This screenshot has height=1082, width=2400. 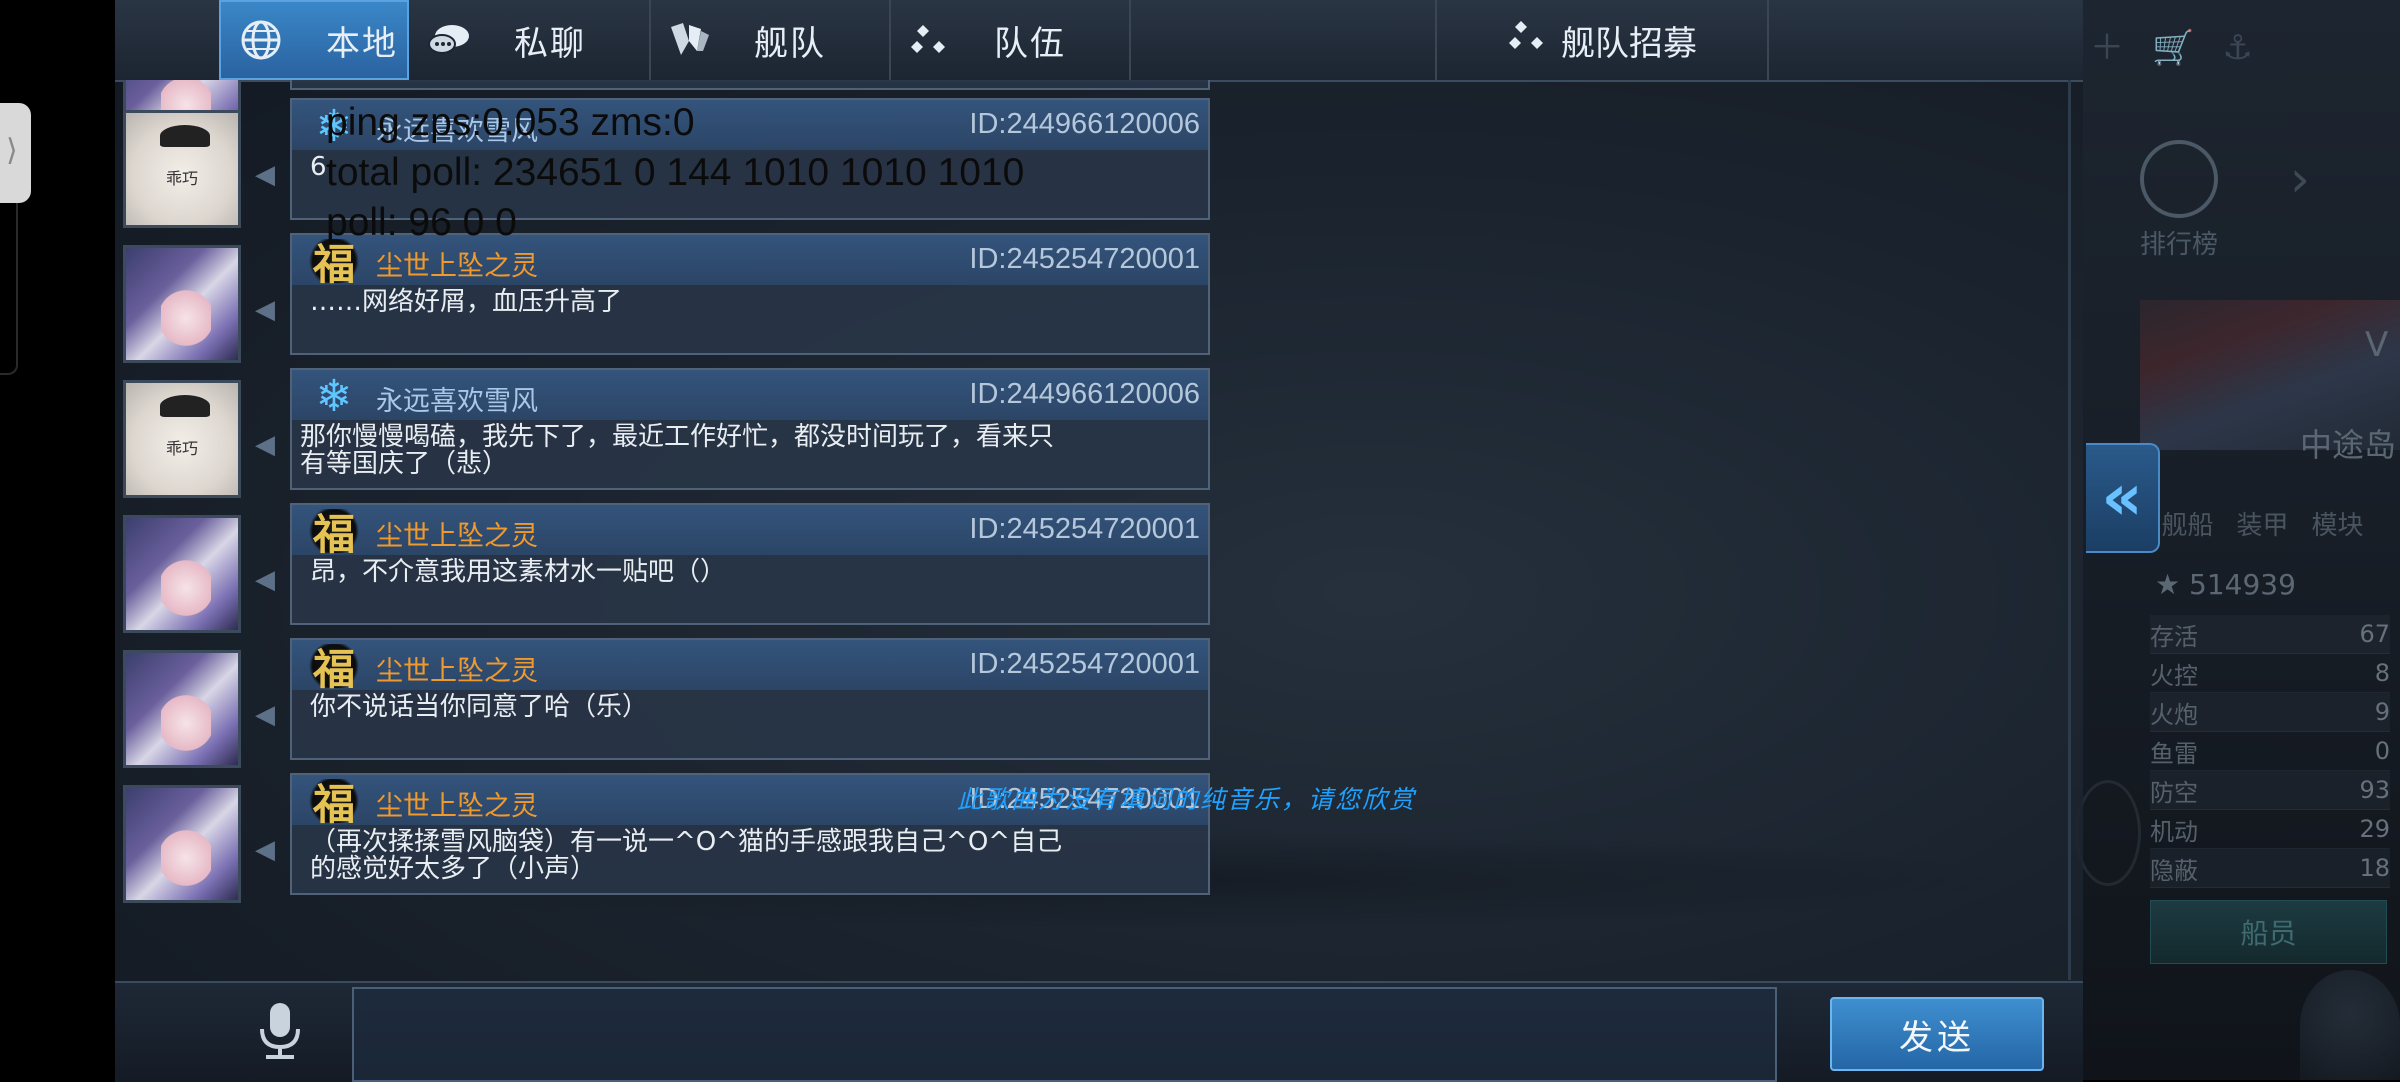 What do you see at coordinates (2337, 523) in the screenshot?
I see `tab-module: 模块` at bounding box center [2337, 523].